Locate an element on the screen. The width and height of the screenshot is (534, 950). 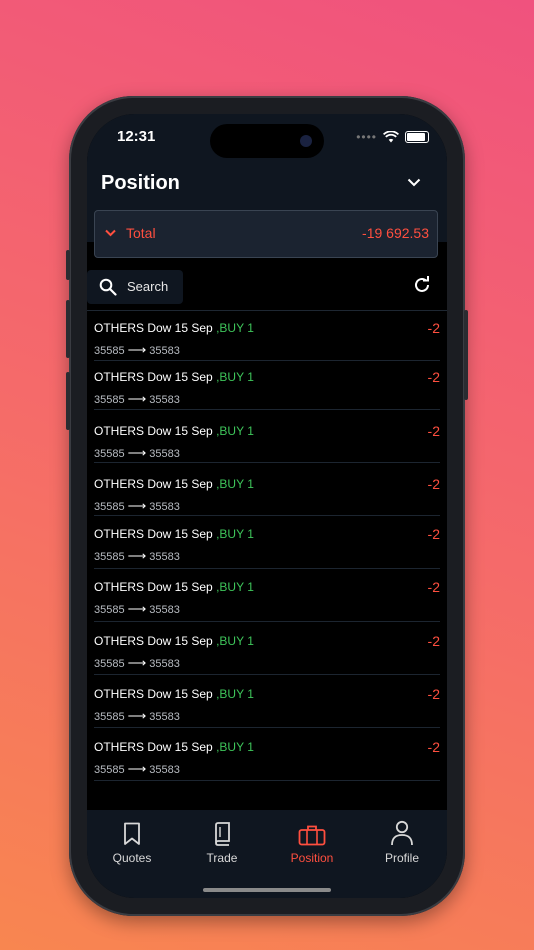
dynamic-island is located at coordinates (267, 141).